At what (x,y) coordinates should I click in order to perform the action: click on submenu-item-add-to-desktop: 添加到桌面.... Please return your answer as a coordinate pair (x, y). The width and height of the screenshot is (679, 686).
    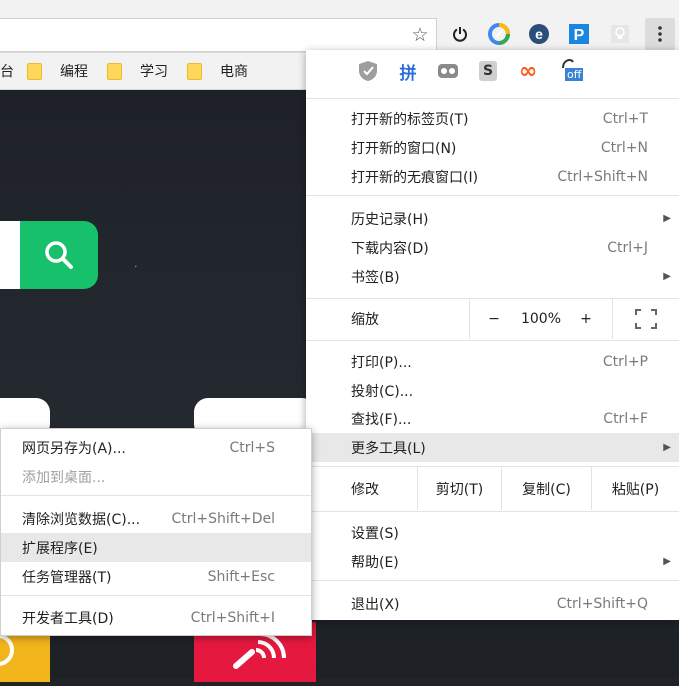
    Looking at the image, I should click on (64, 477).